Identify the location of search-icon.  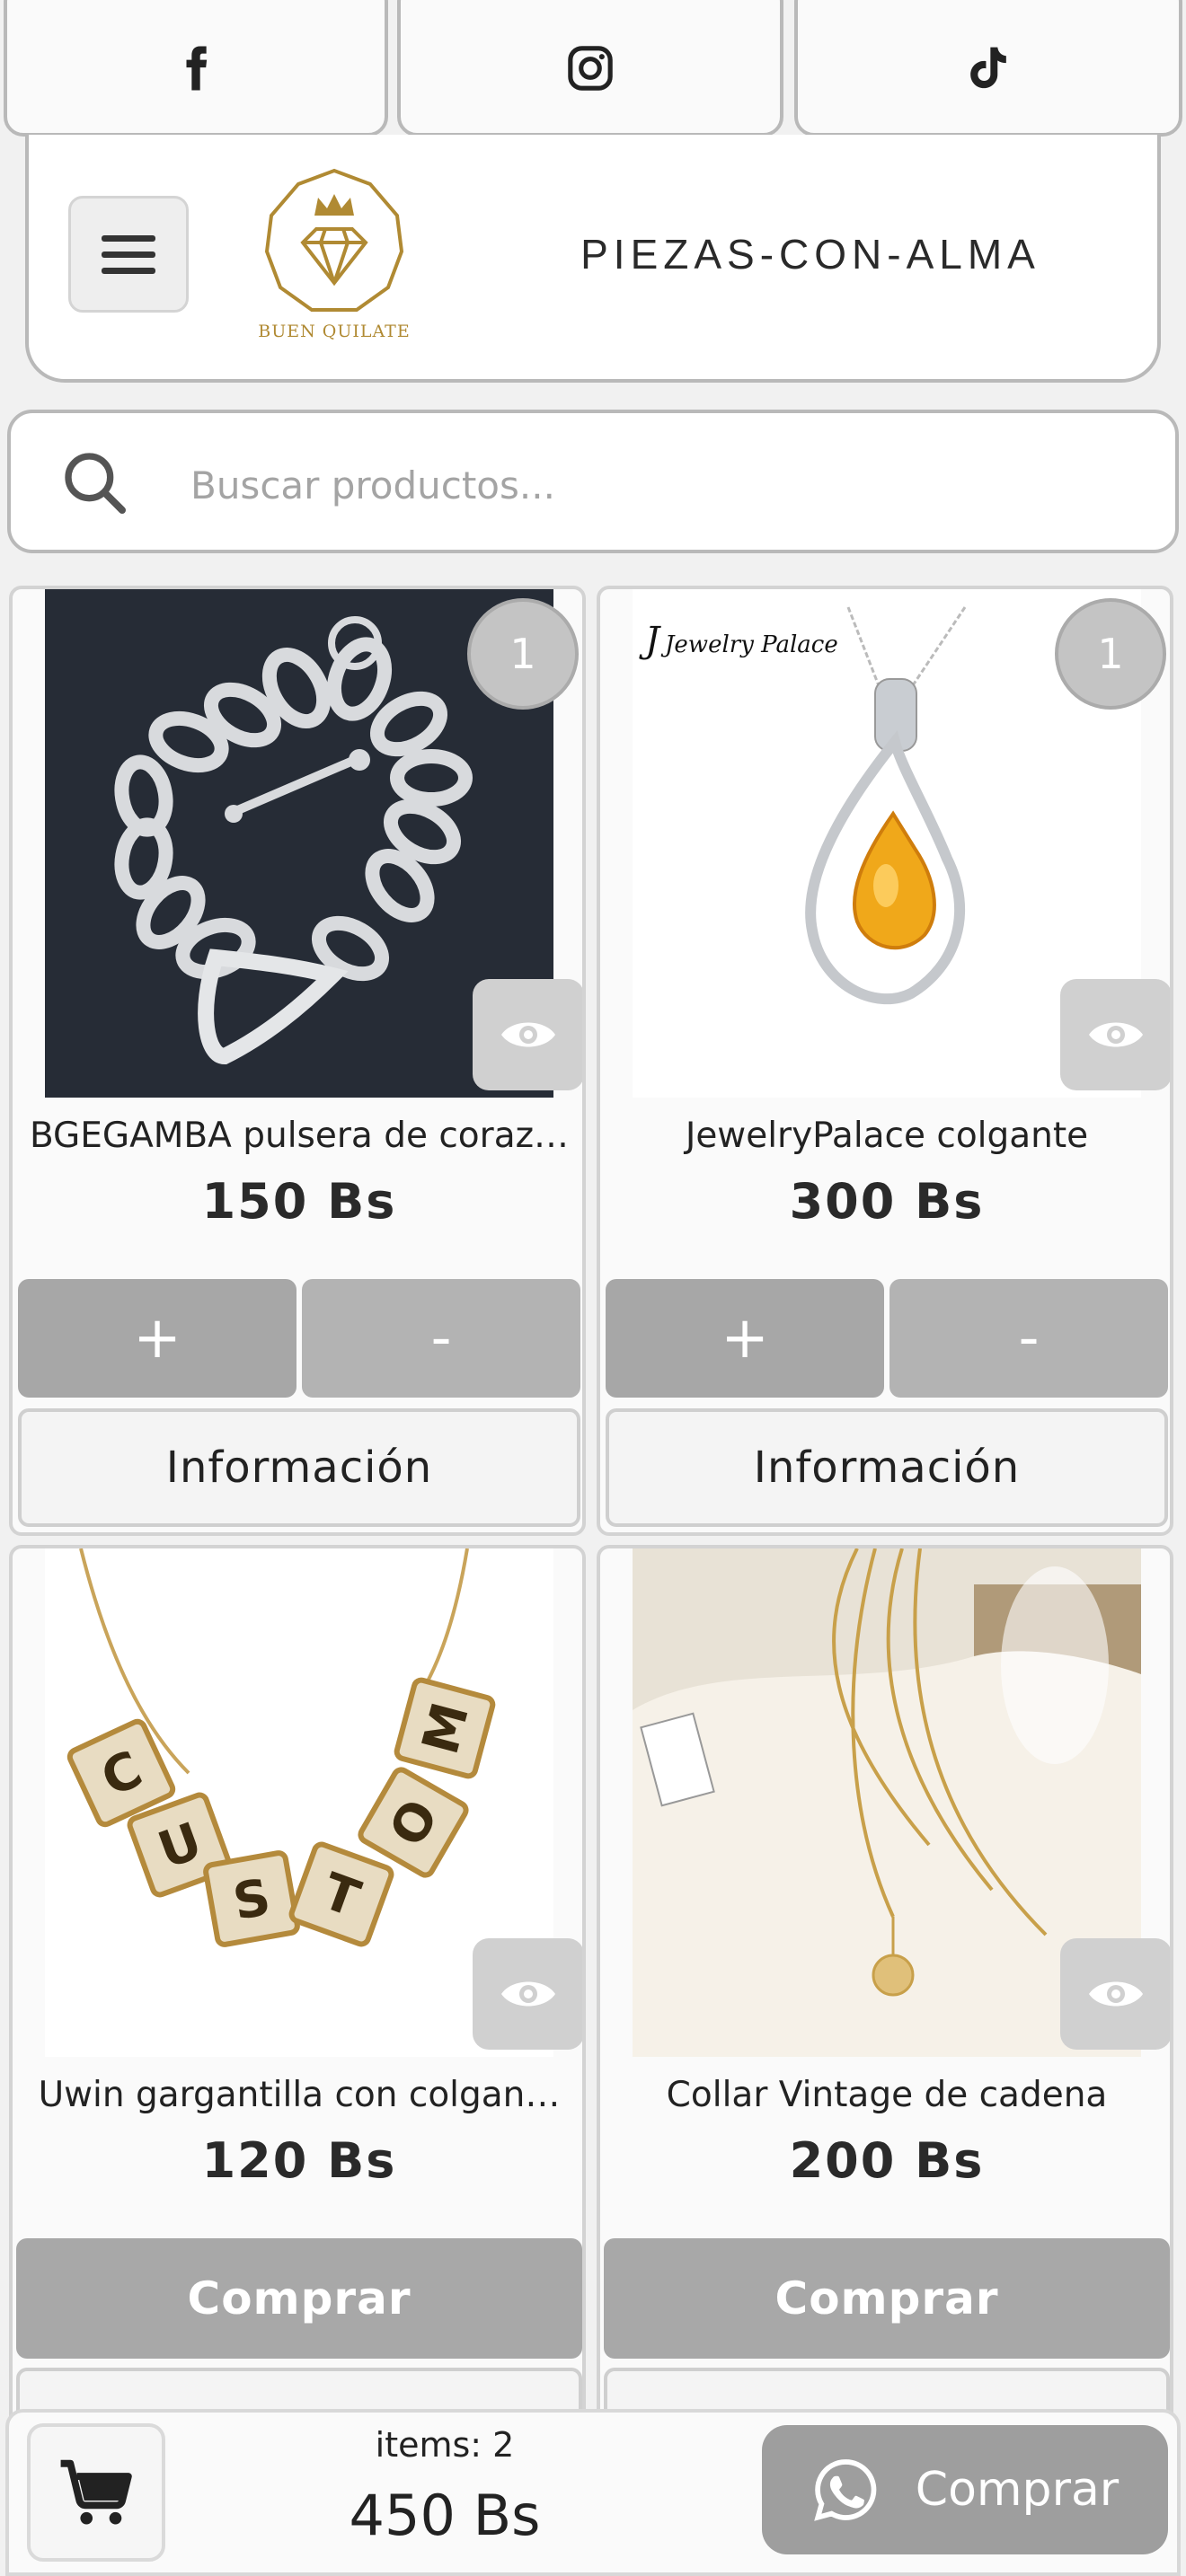
(95, 483).